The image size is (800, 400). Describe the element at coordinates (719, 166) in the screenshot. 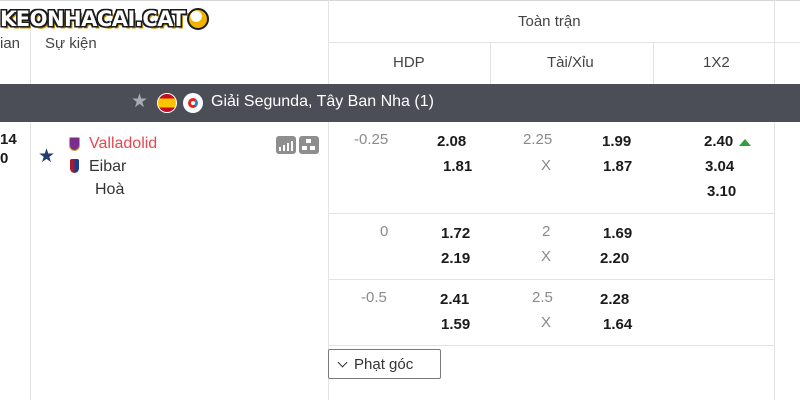

I see `1x2-away-odd: 3.04` at that location.